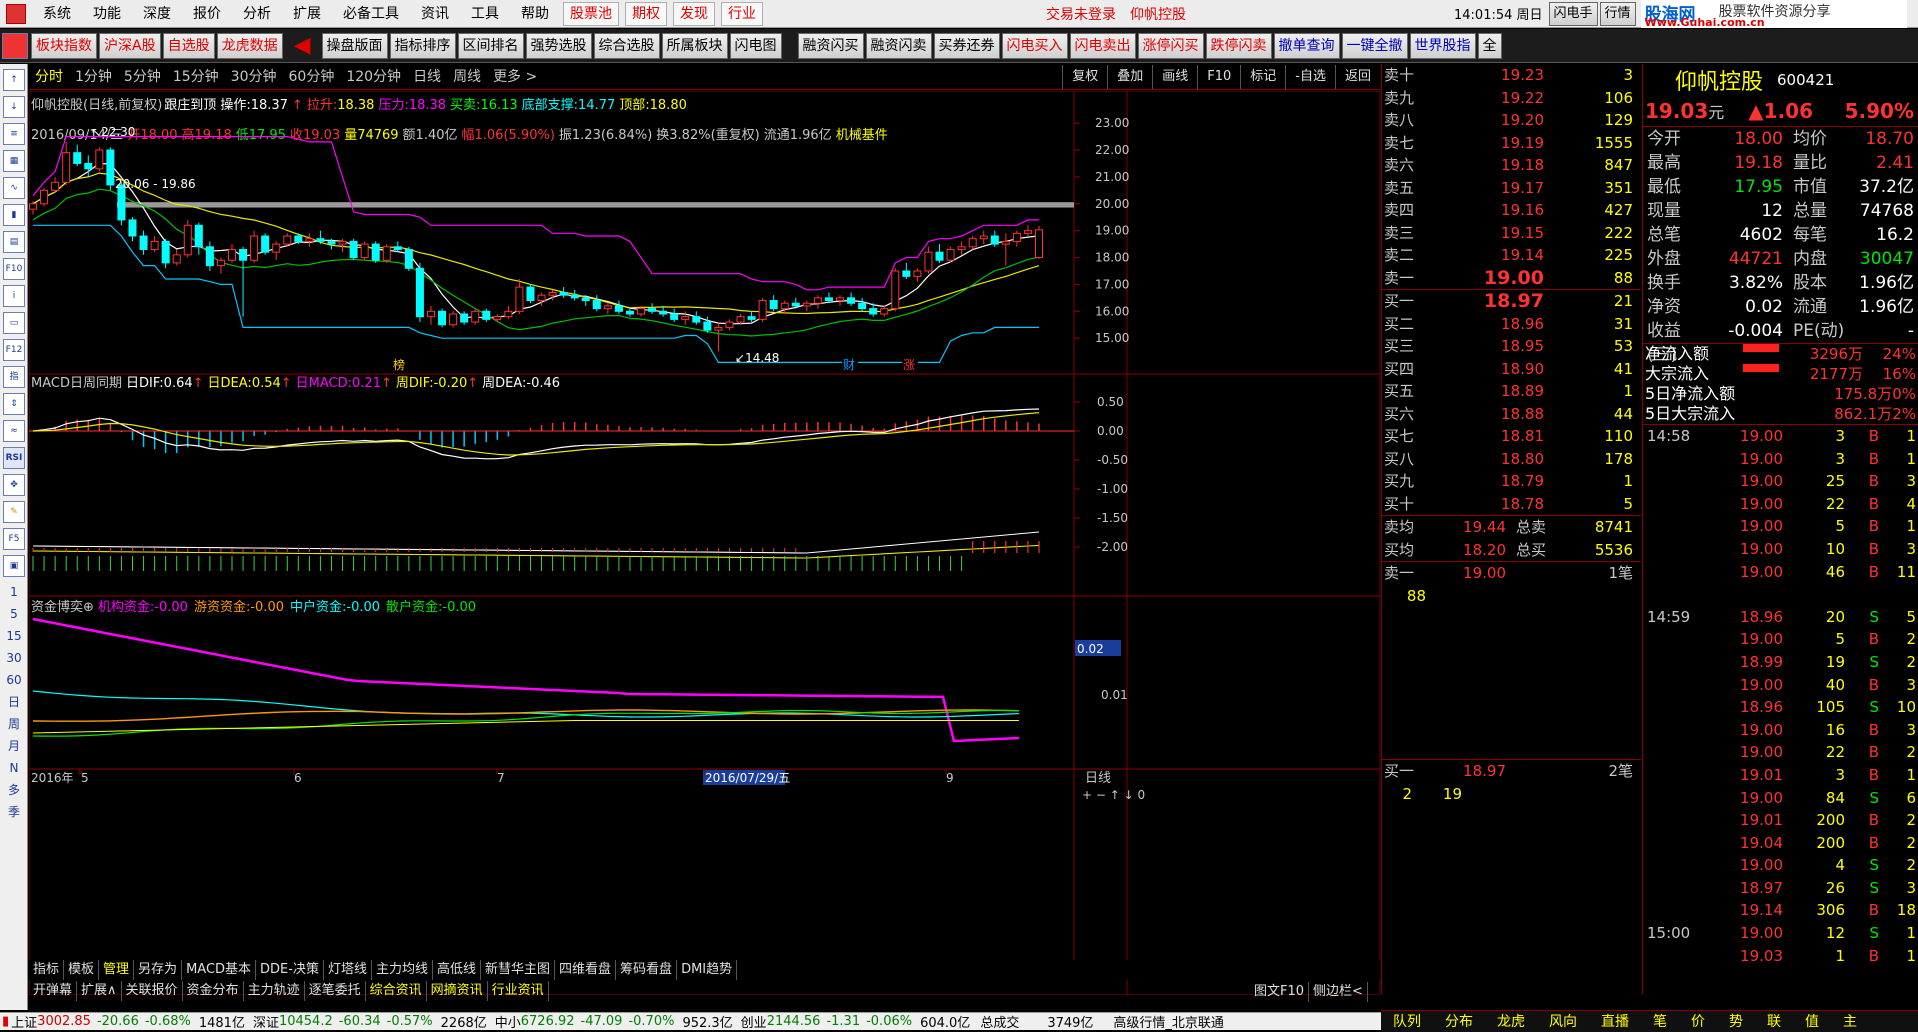 Image resolution: width=1918 pixels, height=1032 pixels. I want to click on sell-level-5: 卖五 19.17 351, so click(1511, 188).